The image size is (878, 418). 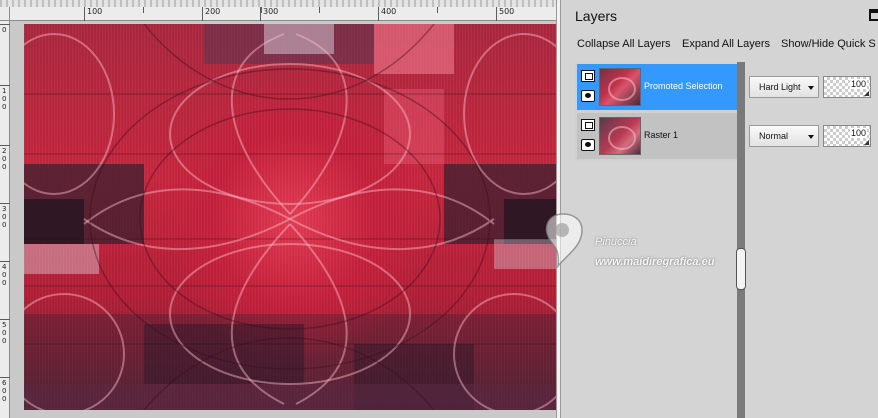 I want to click on ruler-label: 300, so click(x=271, y=11).